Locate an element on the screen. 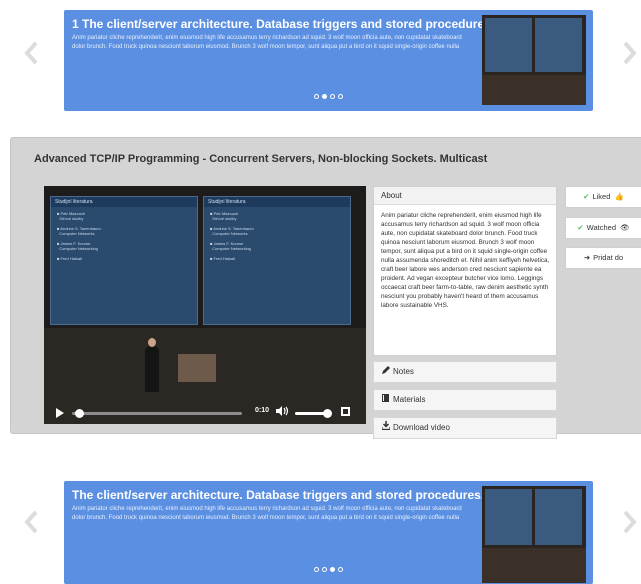 This screenshot has width=641, height=584. fullscreen-icon is located at coordinates (345, 411).